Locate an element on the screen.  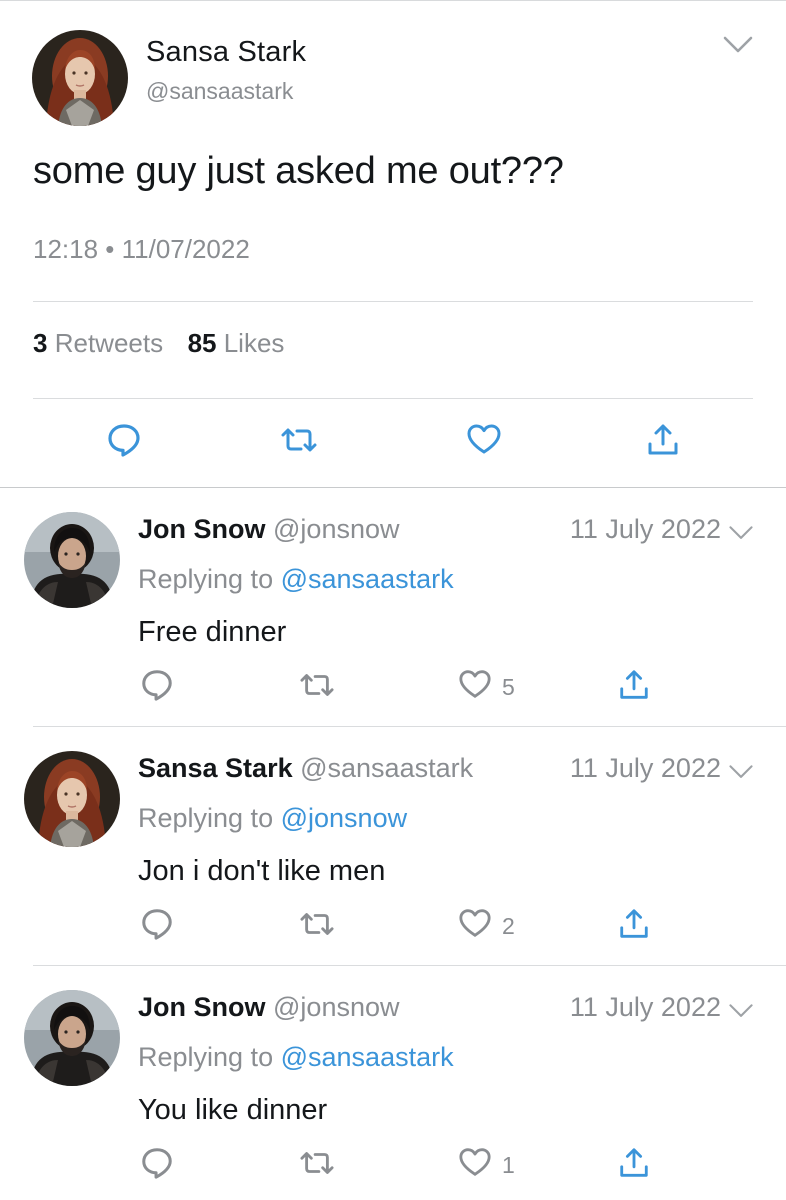
reply-text: Jon i don't like men is located at coordinates (262, 871).